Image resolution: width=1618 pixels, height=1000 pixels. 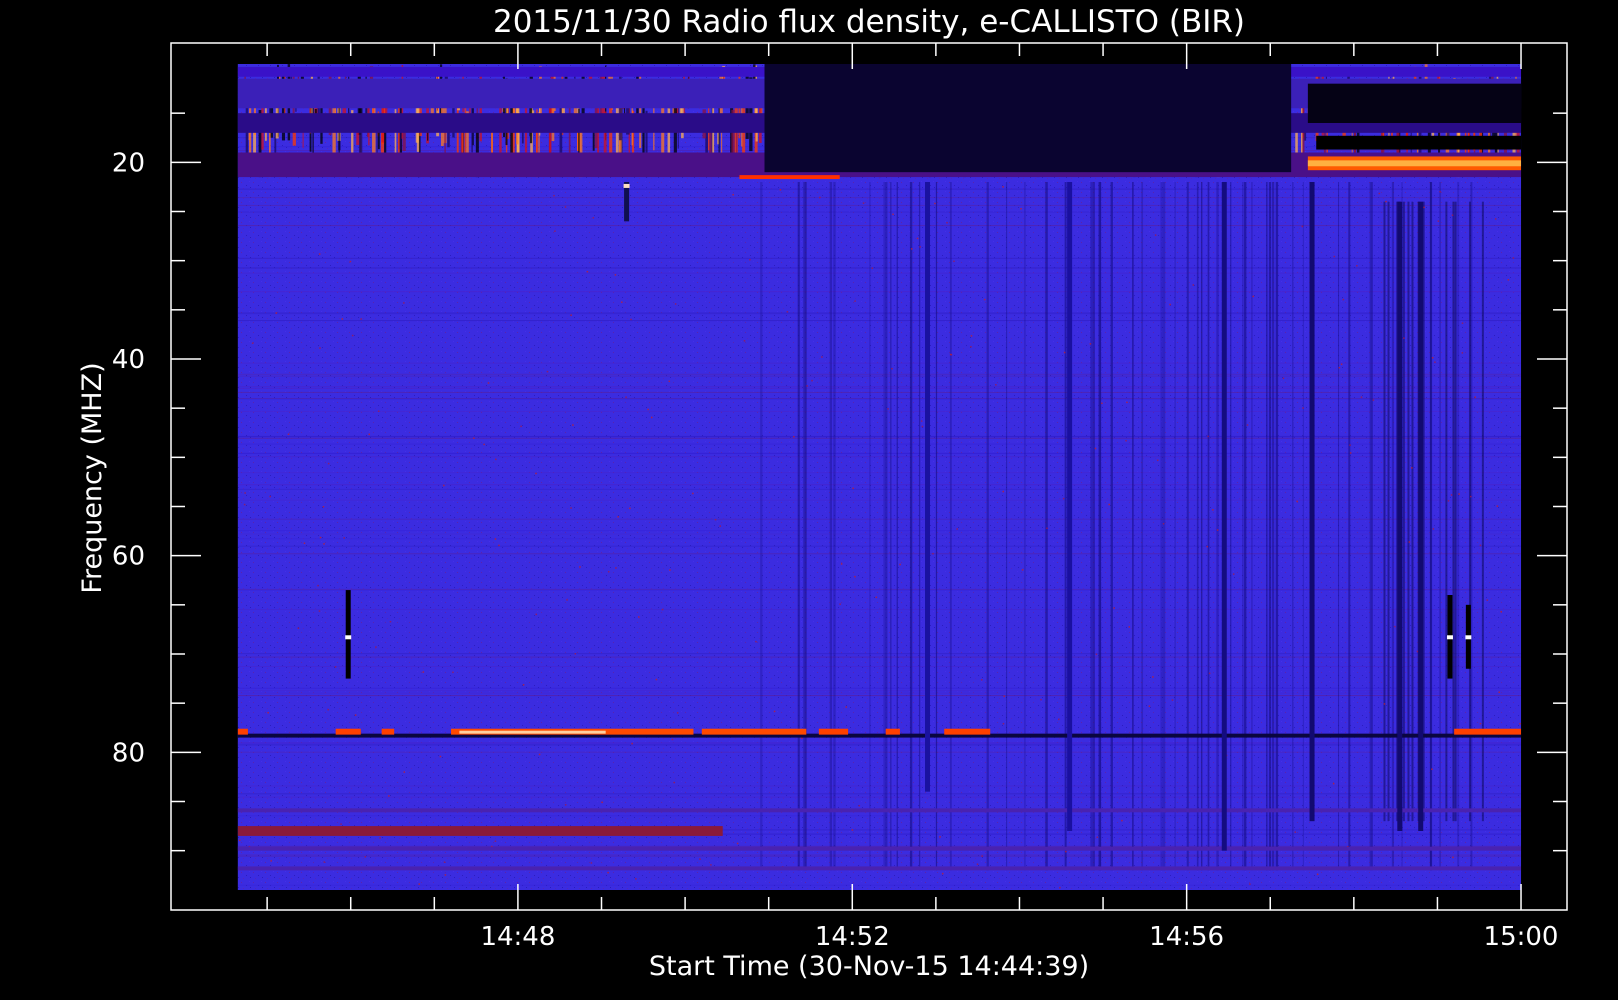 What do you see at coordinates (128, 360) in the screenshot?
I see `y-tick-label: 40` at bounding box center [128, 360].